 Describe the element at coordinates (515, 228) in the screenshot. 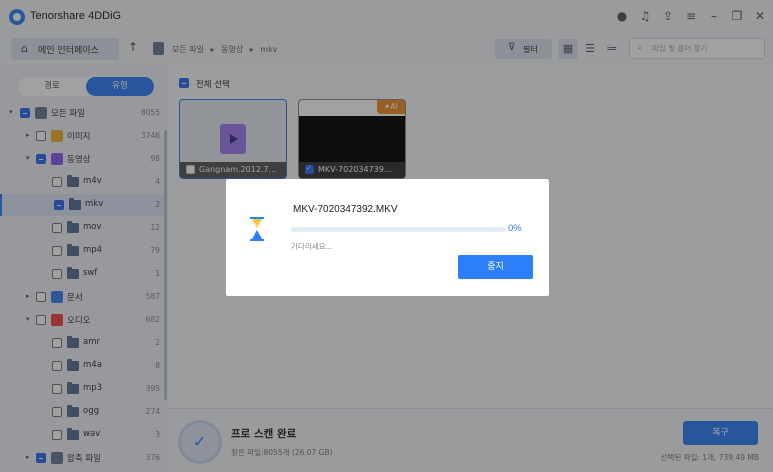

I see `progress-percent: 0%` at that location.